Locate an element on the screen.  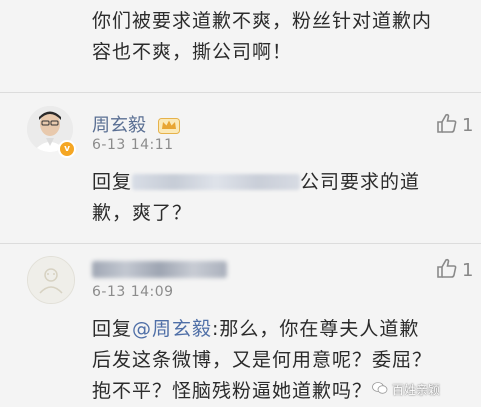
watermark-text: 百姓亲颖 is located at coordinates (416, 390).